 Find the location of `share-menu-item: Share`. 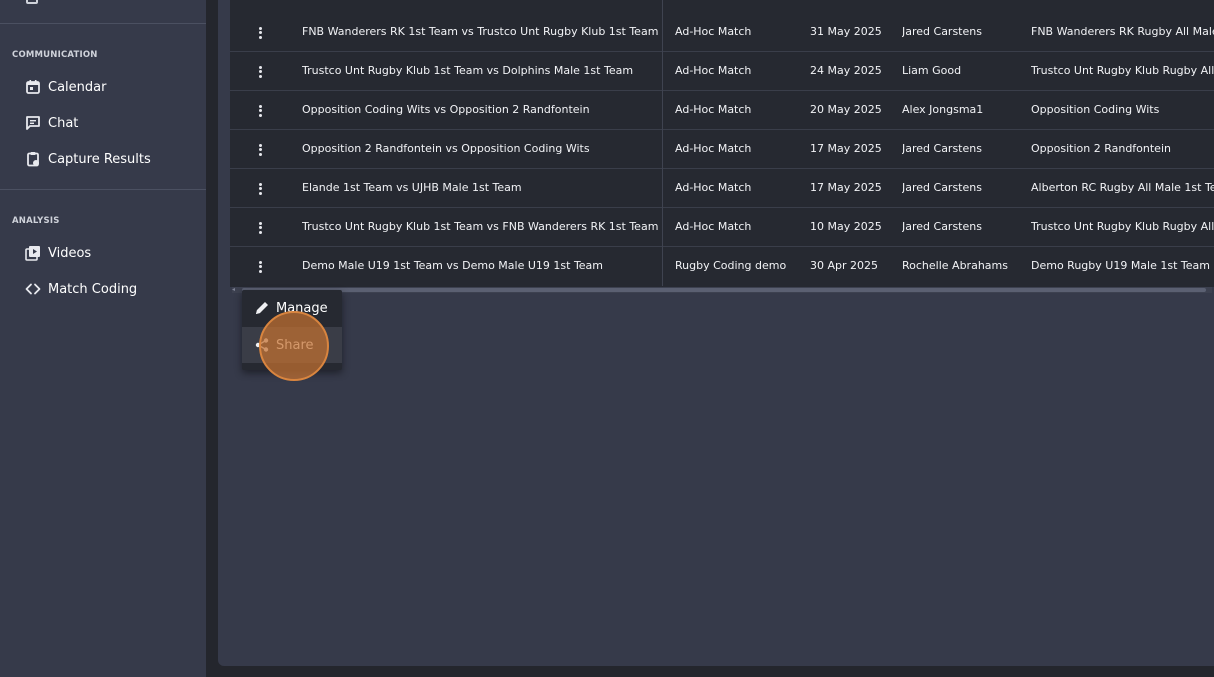

share-menu-item: Share is located at coordinates (292, 345).